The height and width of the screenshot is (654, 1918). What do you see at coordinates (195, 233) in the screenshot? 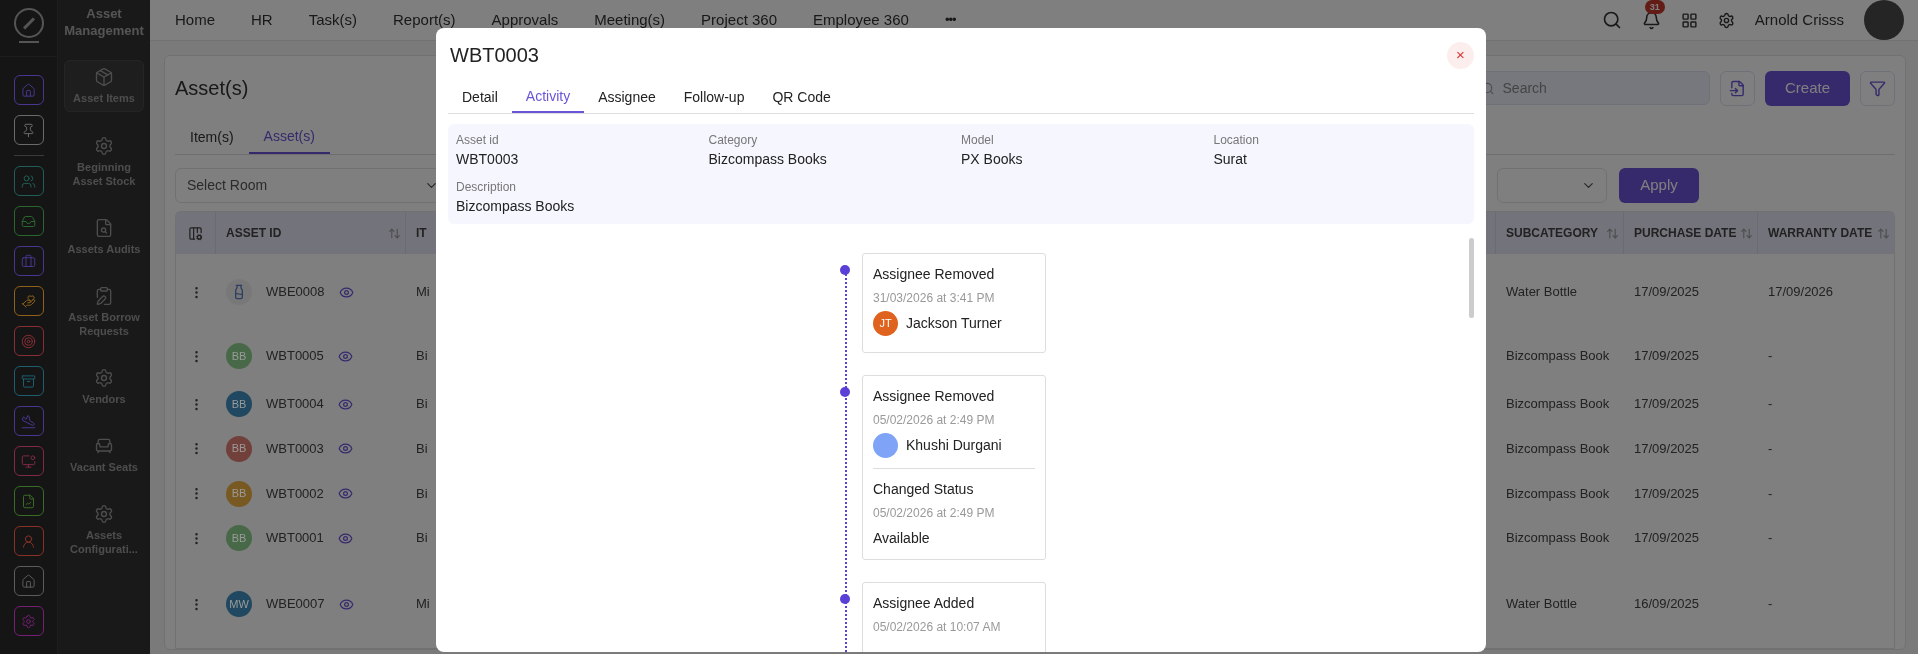
I see `column-settings-icon` at bounding box center [195, 233].